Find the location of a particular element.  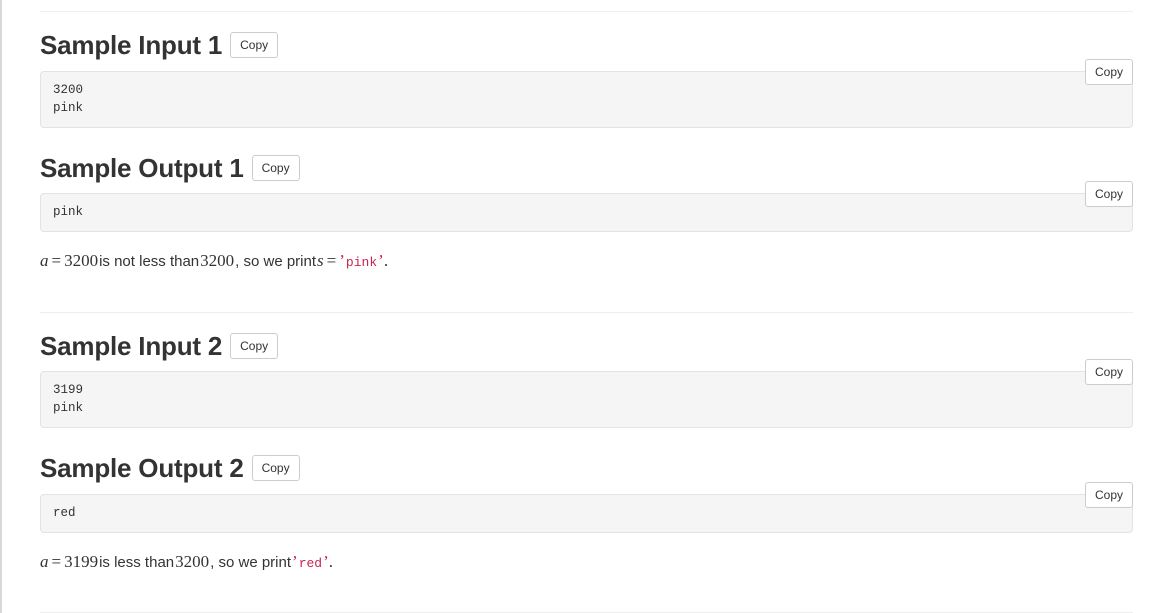

copy-button-code-sample-input-2: Copy is located at coordinates (1108, 372).